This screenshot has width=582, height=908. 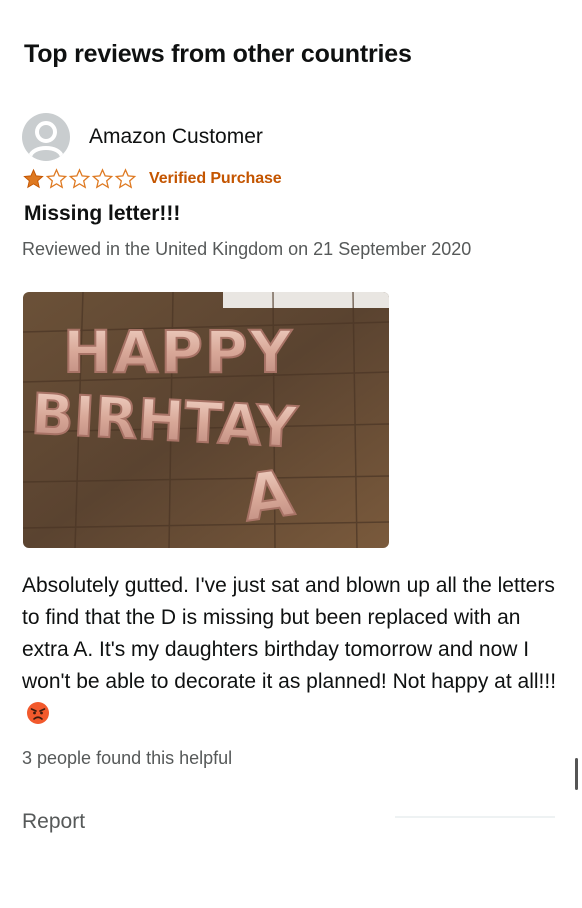 What do you see at coordinates (102, 213) in the screenshot?
I see `review-title: Missing letter!!!` at bounding box center [102, 213].